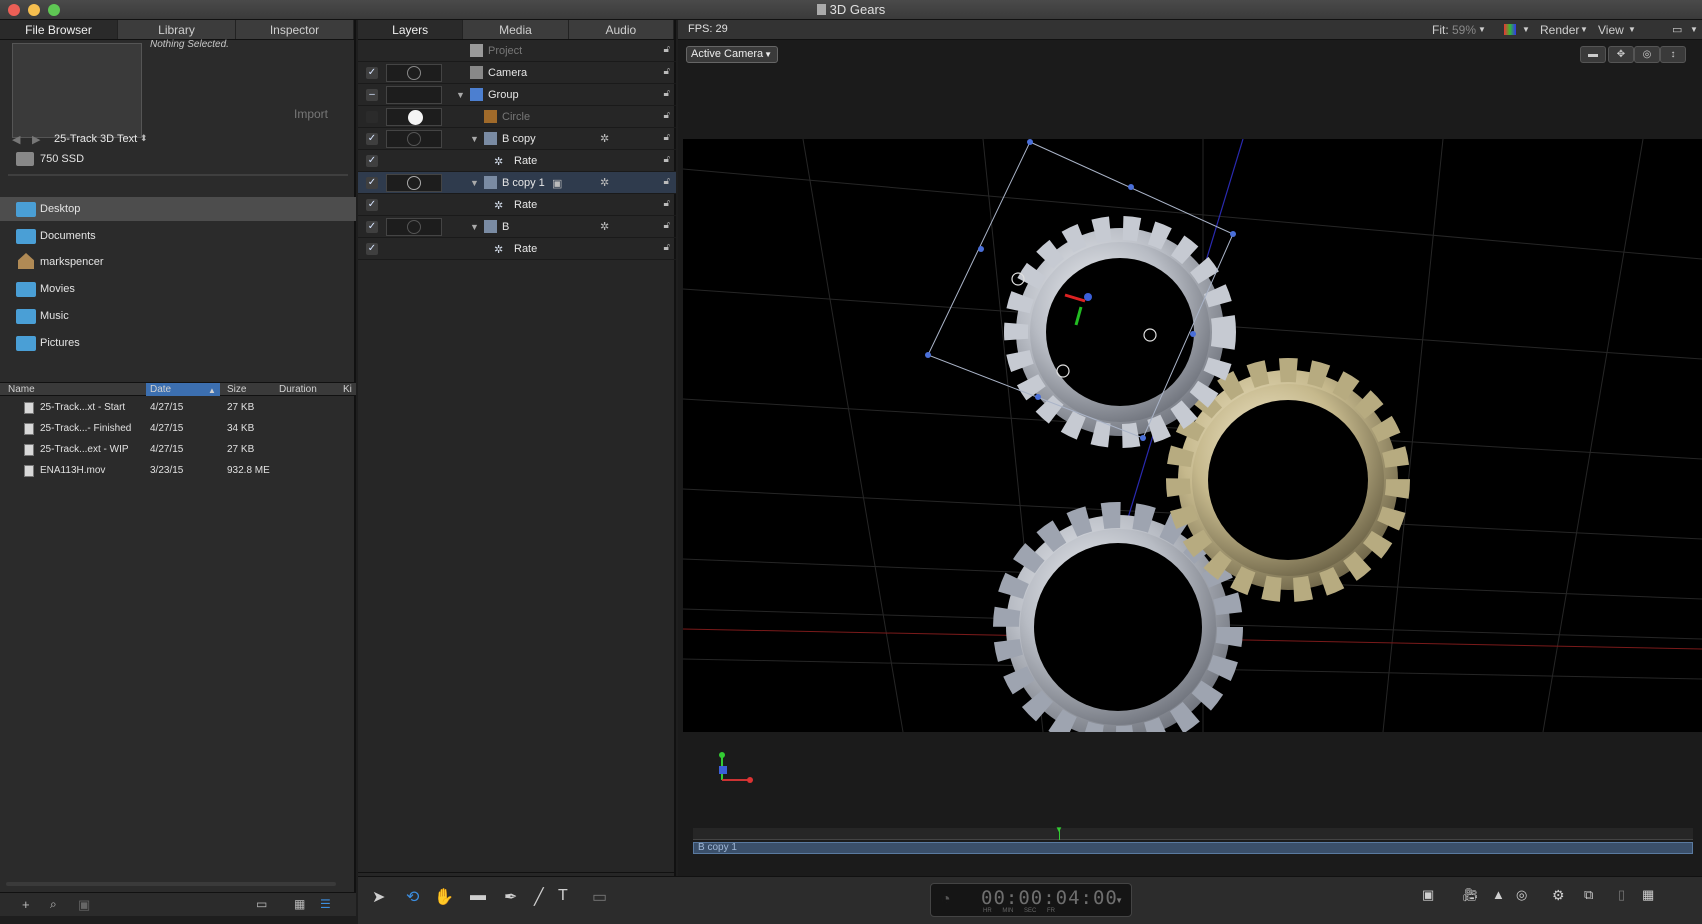 The image size is (1702, 924). Describe the element at coordinates (144, 138) in the screenshot. I see `folder-popup-icon: ⬍` at that location.